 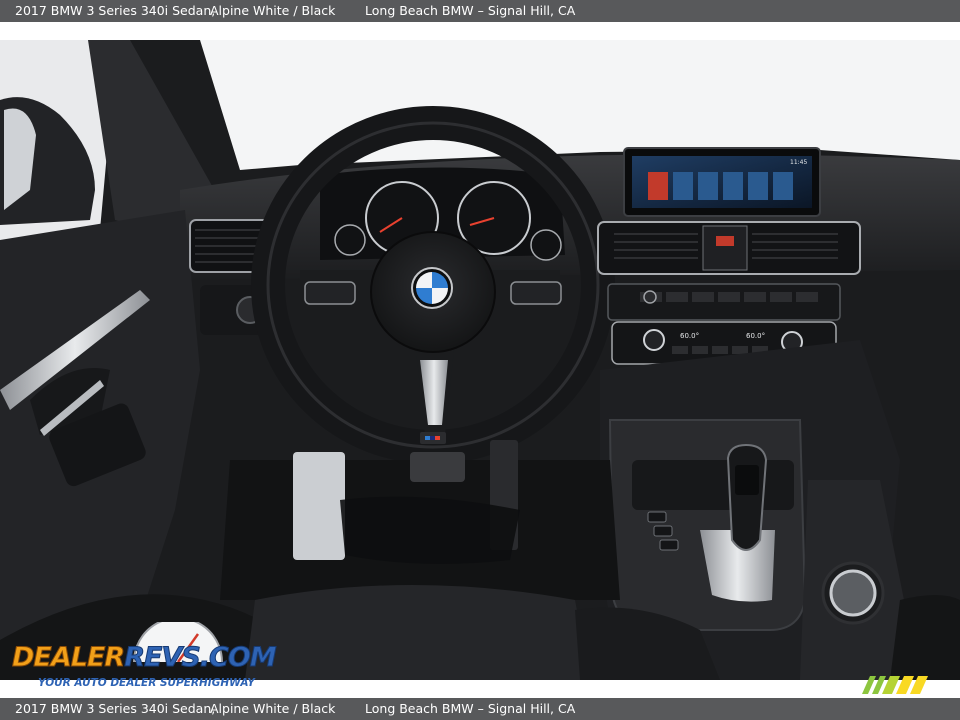 What do you see at coordinates (798, 162) in the screenshot?
I see `screen-clock: 11:45` at bounding box center [798, 162].